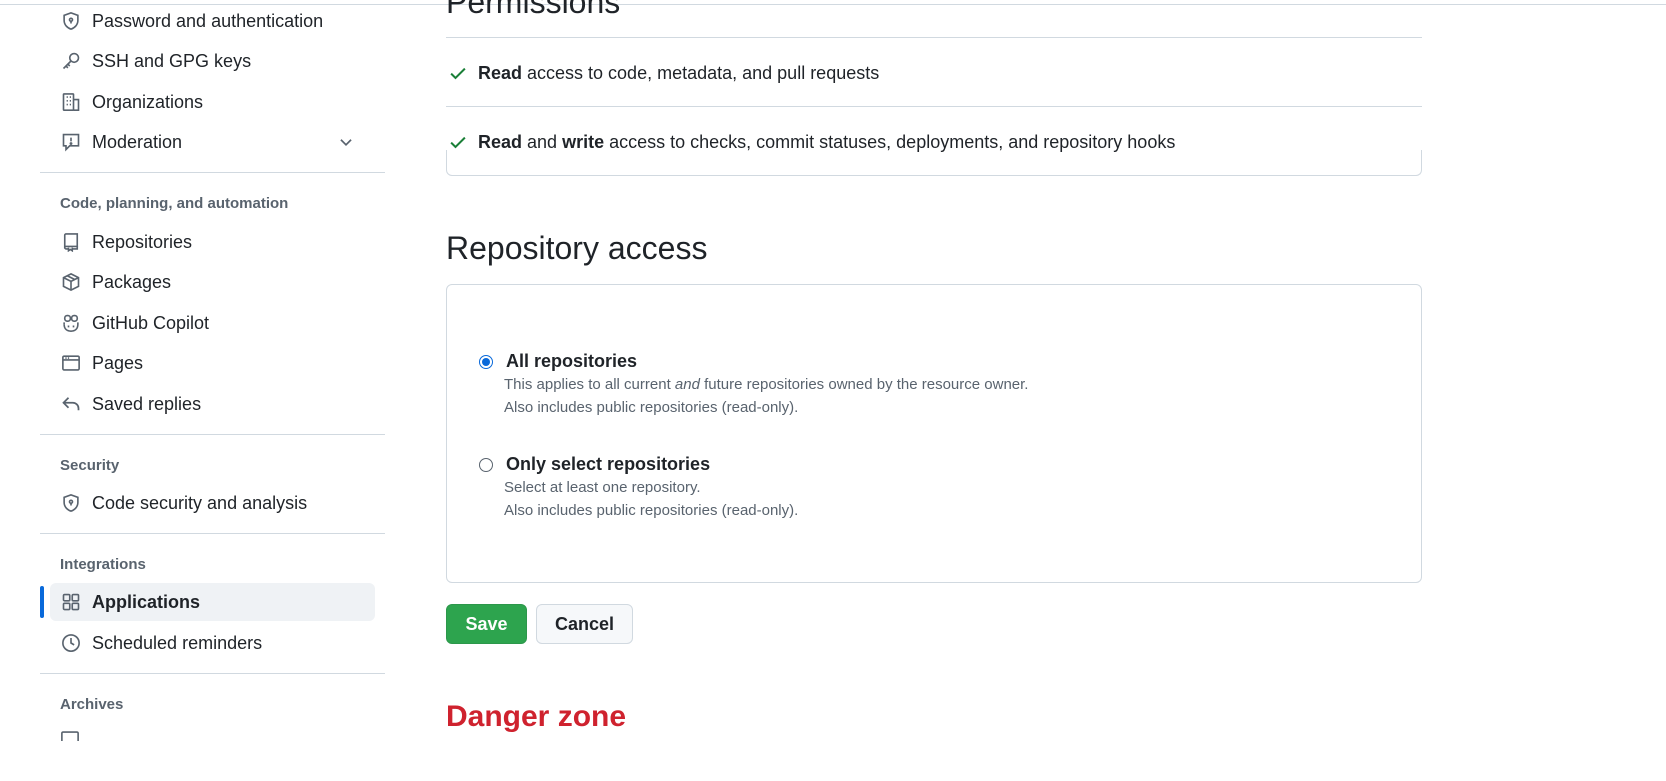 This screenshot has height=781, width=1666. What do you see at coordinates (934, 163) in the screenshot?
I see `permissions-box` at bounding box center [934, 163].